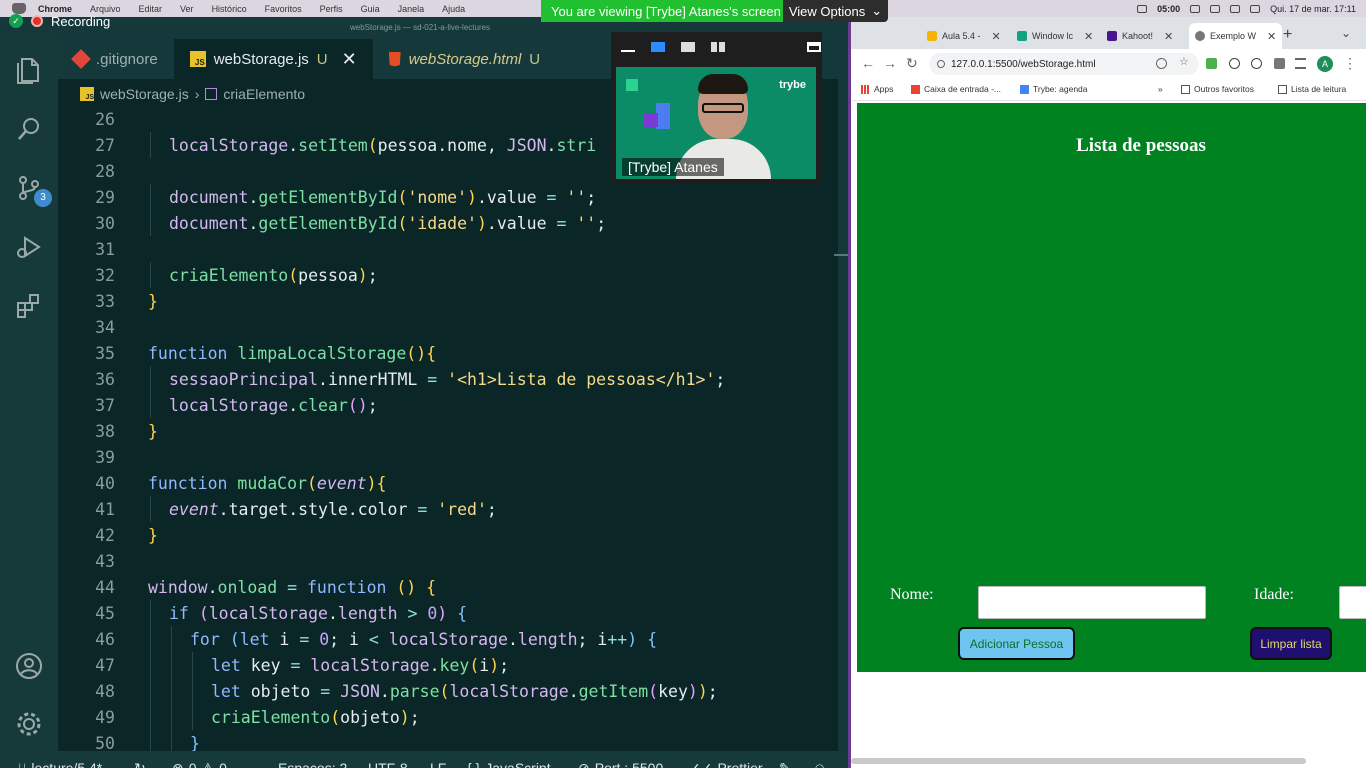 This screenshot has height=768, width=1366. I want to click on tab-webstorage-js: JS webStorage.js U ✕, so click(273, 59).